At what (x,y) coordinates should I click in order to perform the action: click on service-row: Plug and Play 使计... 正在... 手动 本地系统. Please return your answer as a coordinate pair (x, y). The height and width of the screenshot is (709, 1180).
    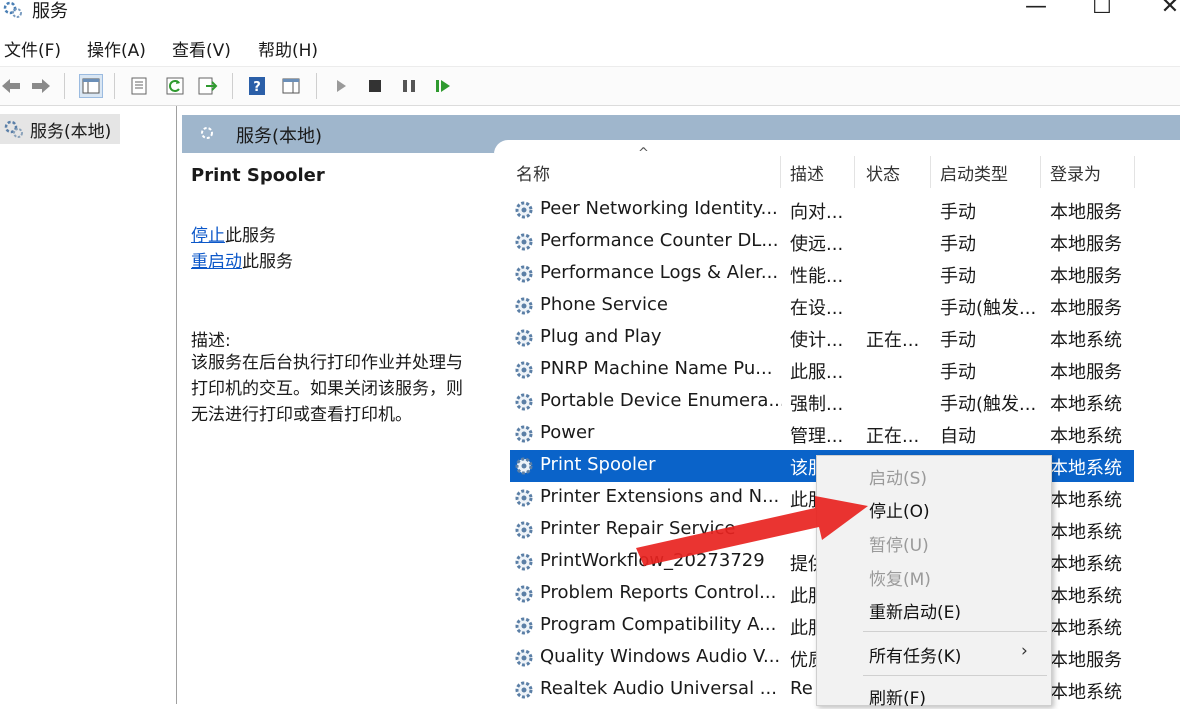
    Looking at the image, I should click on (822, 338).